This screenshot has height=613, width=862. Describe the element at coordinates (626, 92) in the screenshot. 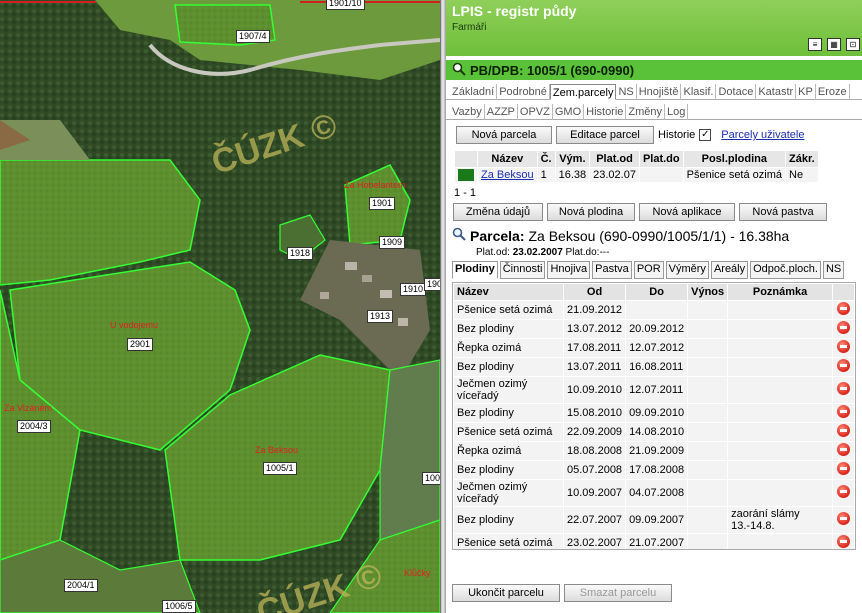

I see `tab-ns: NS` at that location.